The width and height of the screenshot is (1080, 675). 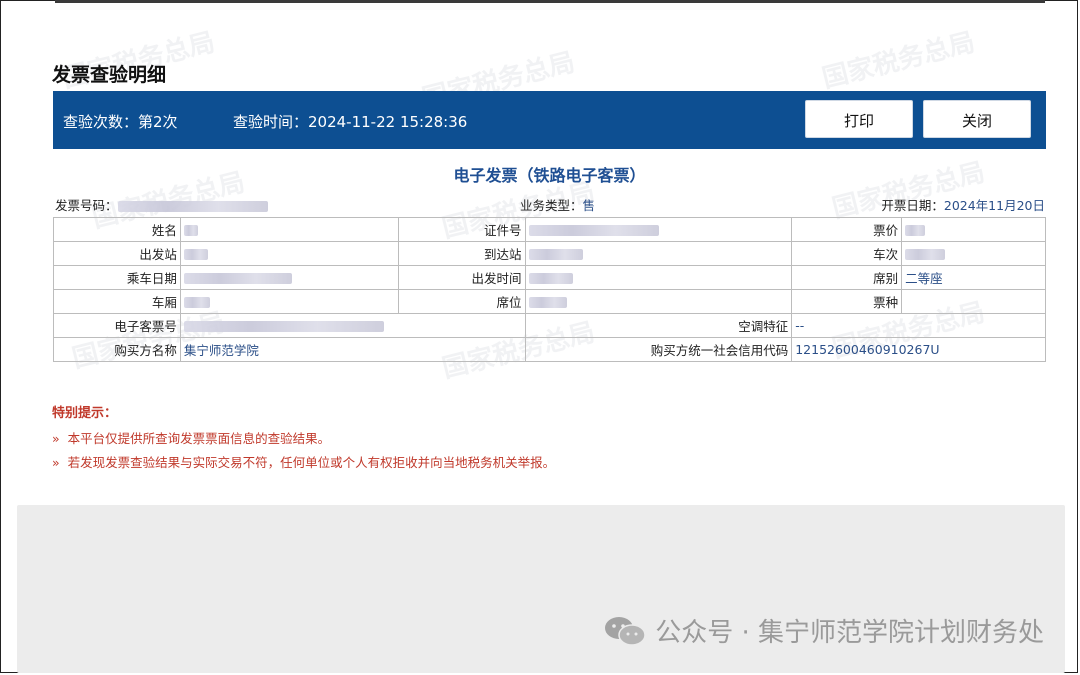 What do you see at coordinates (973, 229) in the screenshot?
I see `fare-value` at bounding box center [973, 229].